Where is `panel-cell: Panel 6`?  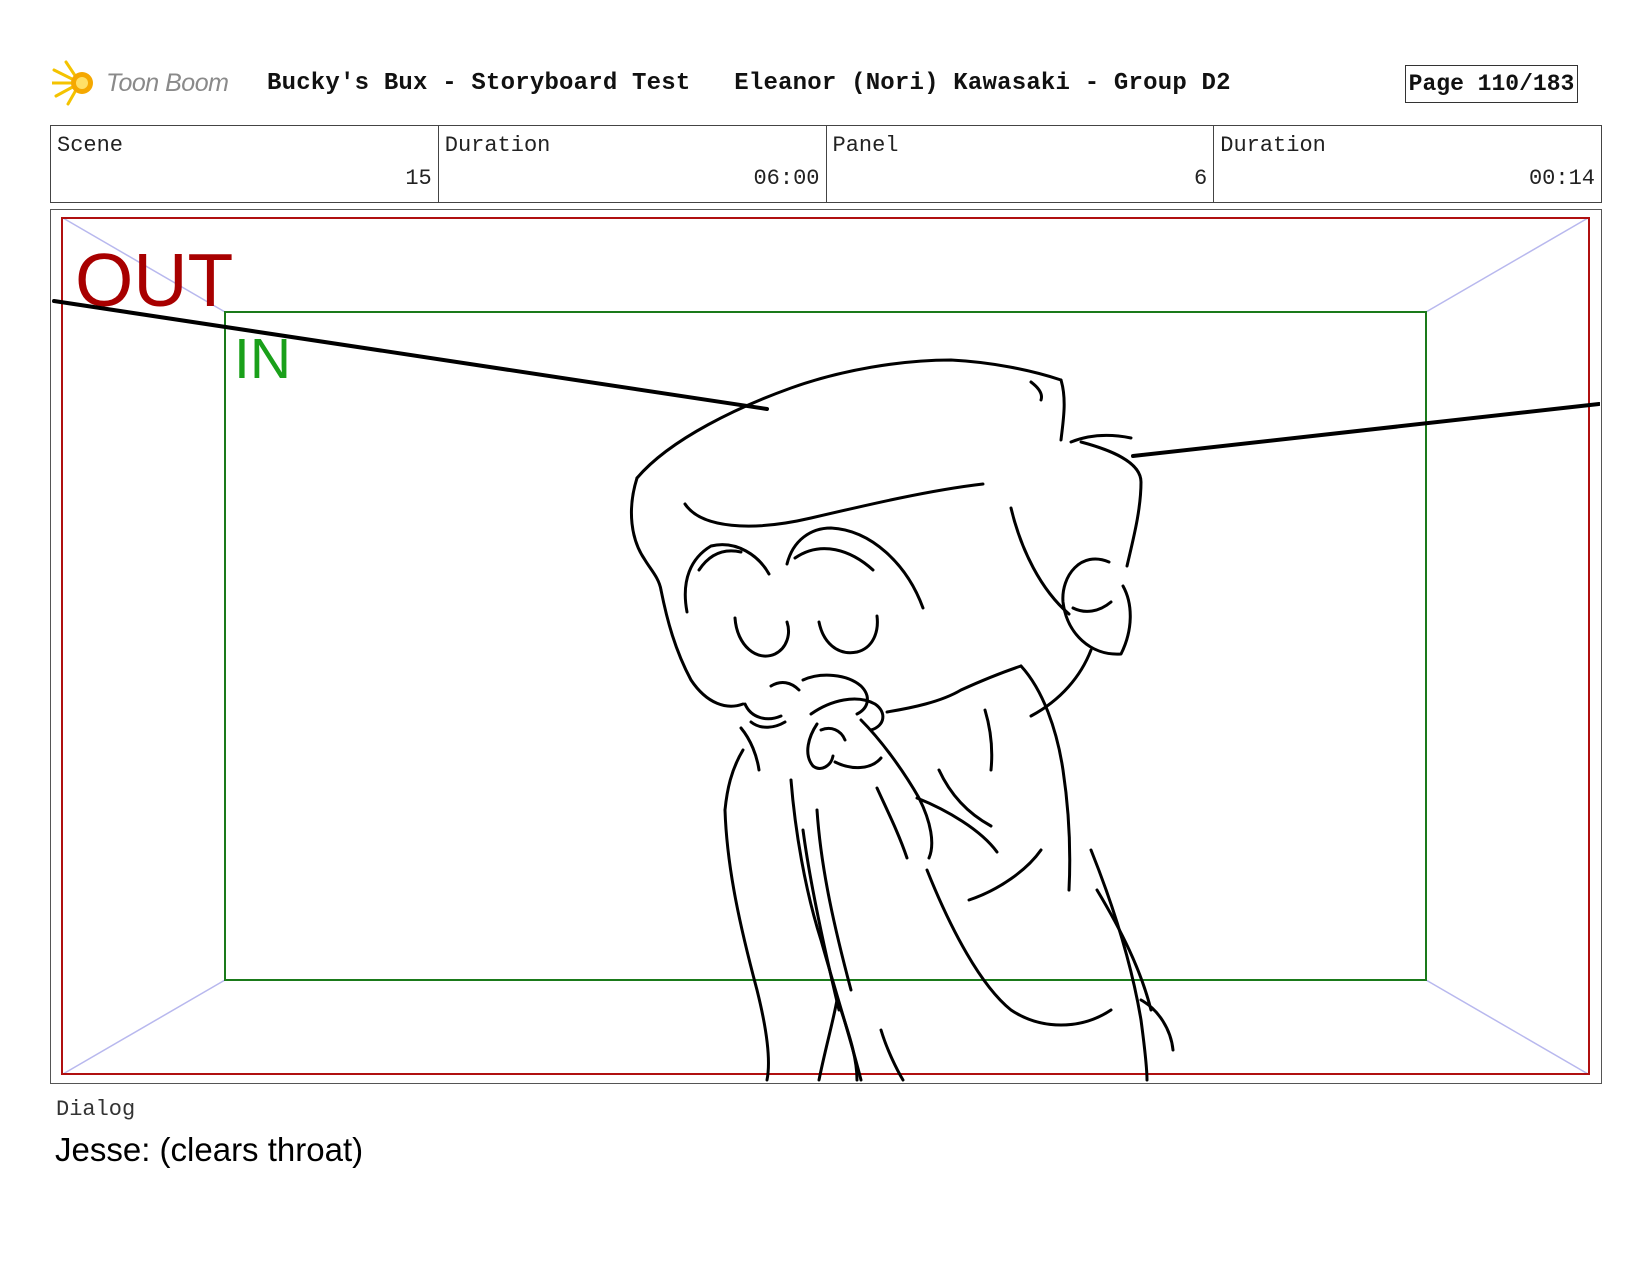
panel-cell: Panel 6 is located at coordinates (1021, 164).